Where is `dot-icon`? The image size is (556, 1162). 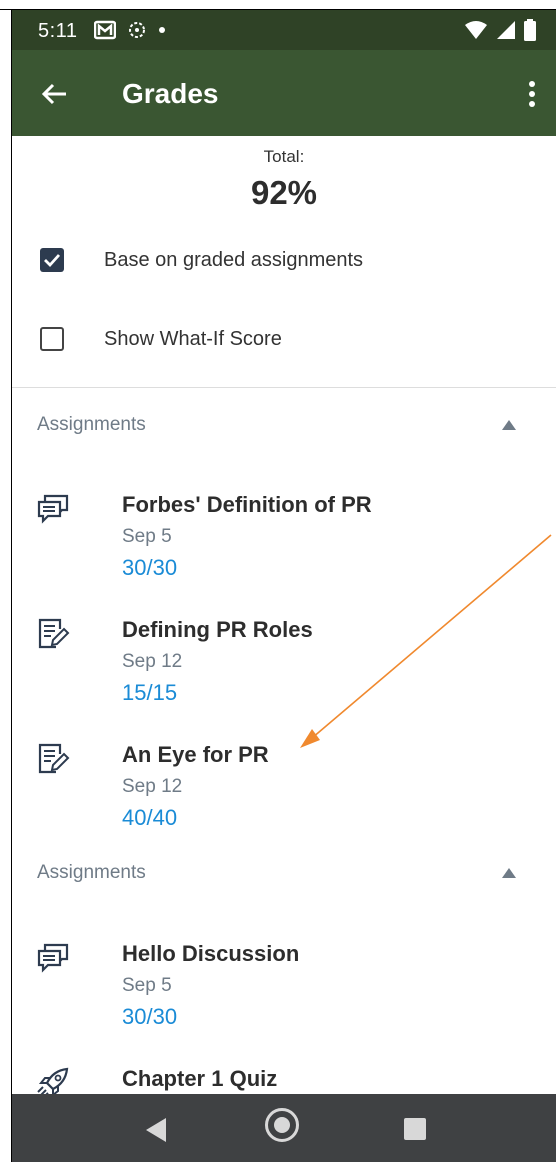 dot-icon is located at coordinates (162, 30).